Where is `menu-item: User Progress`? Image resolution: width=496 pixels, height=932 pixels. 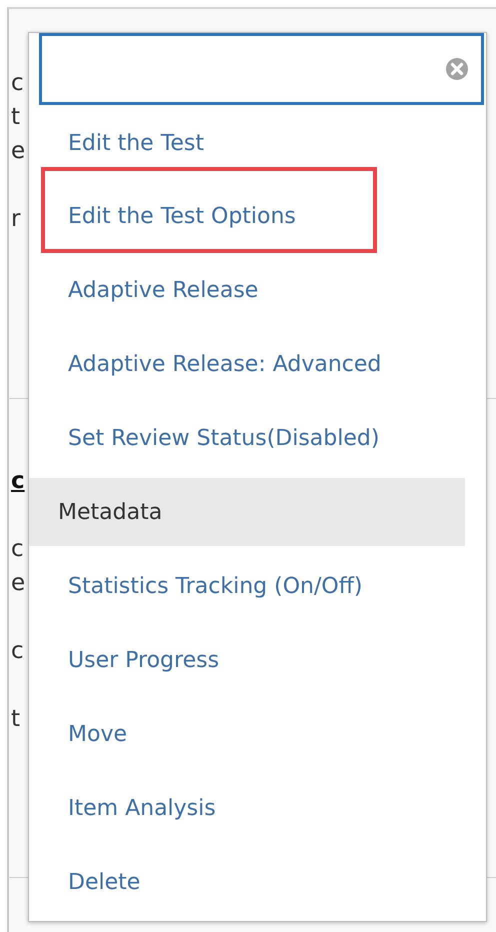 menu-item: User Progress is located at coordinates (257, 660).